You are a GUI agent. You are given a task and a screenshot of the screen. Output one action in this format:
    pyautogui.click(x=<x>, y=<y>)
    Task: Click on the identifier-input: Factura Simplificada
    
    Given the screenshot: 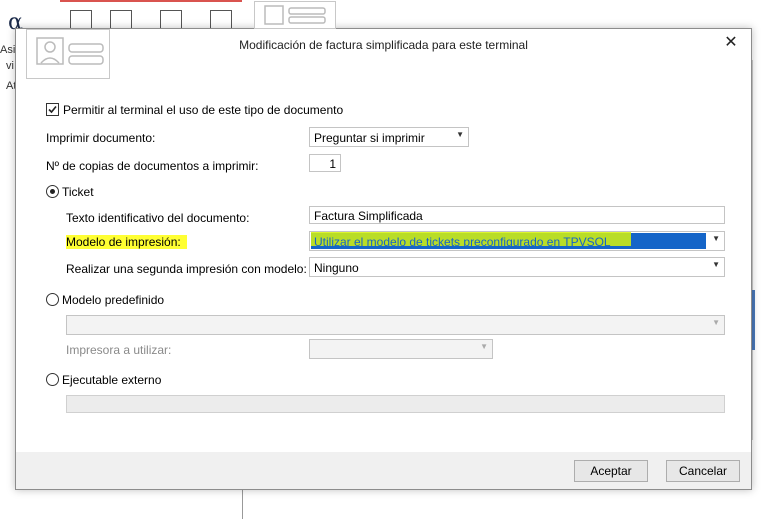 What is the action you would take?
    pyautogui.click(x=517, y=215)
    